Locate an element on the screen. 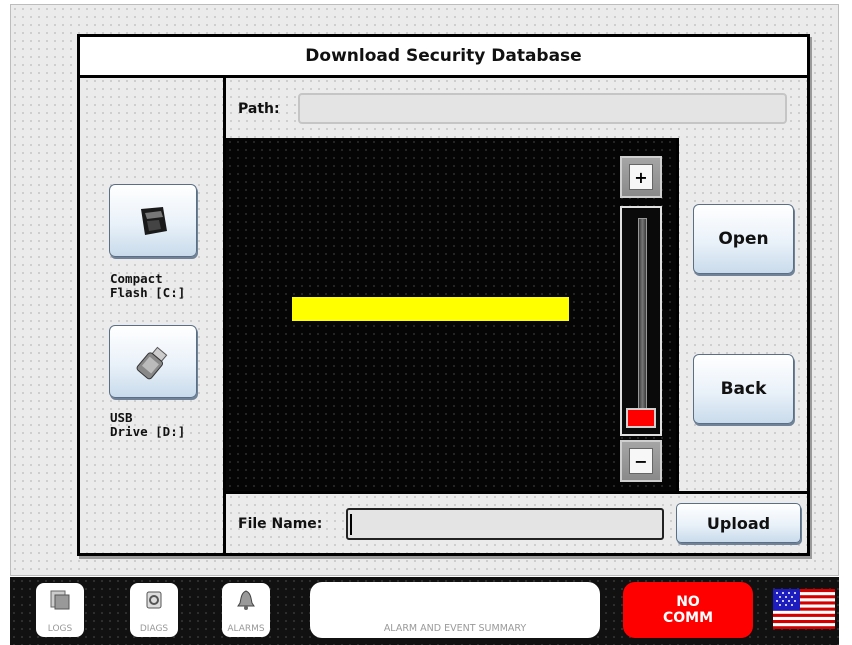 This screenshot has height=645, width=852. dialog-title: Download Security Database is located at coordinates (443, 57).